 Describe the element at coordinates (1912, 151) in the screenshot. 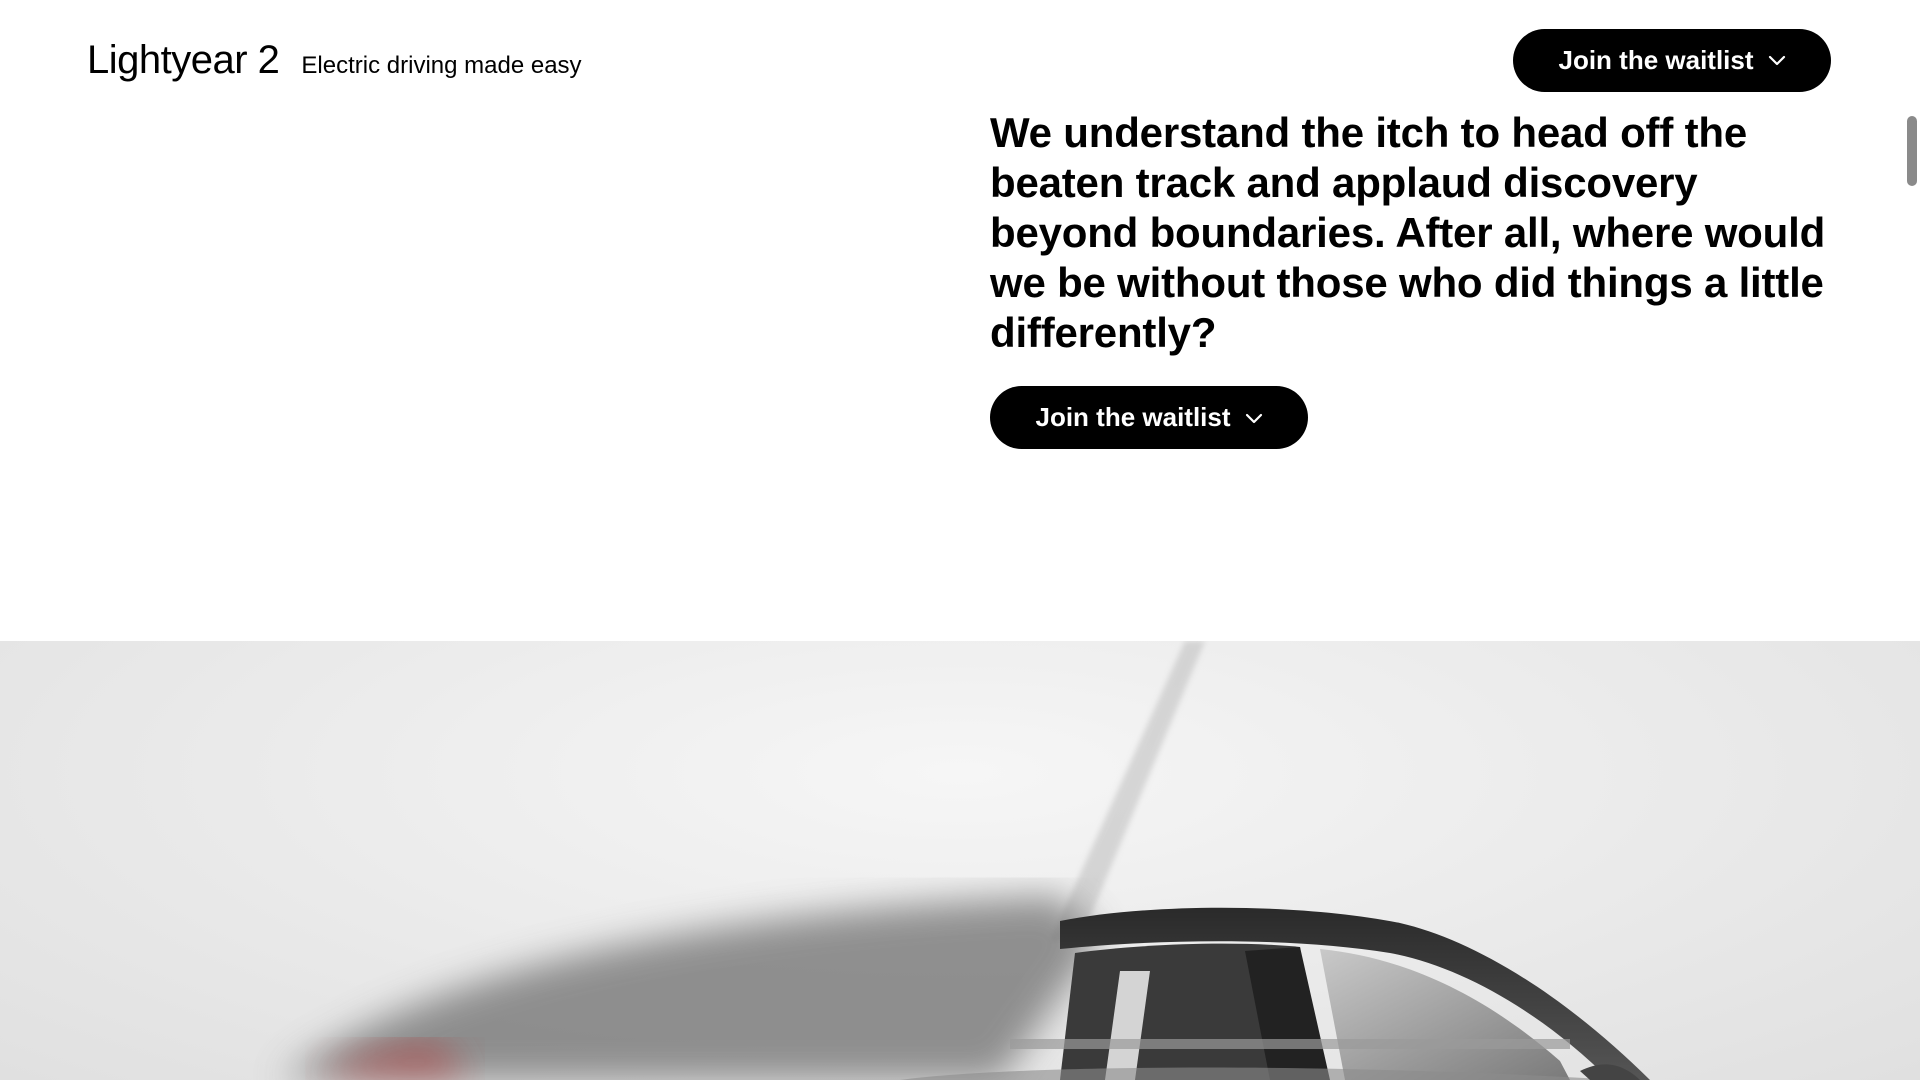

I see `scrollbar-thumb` at that location.